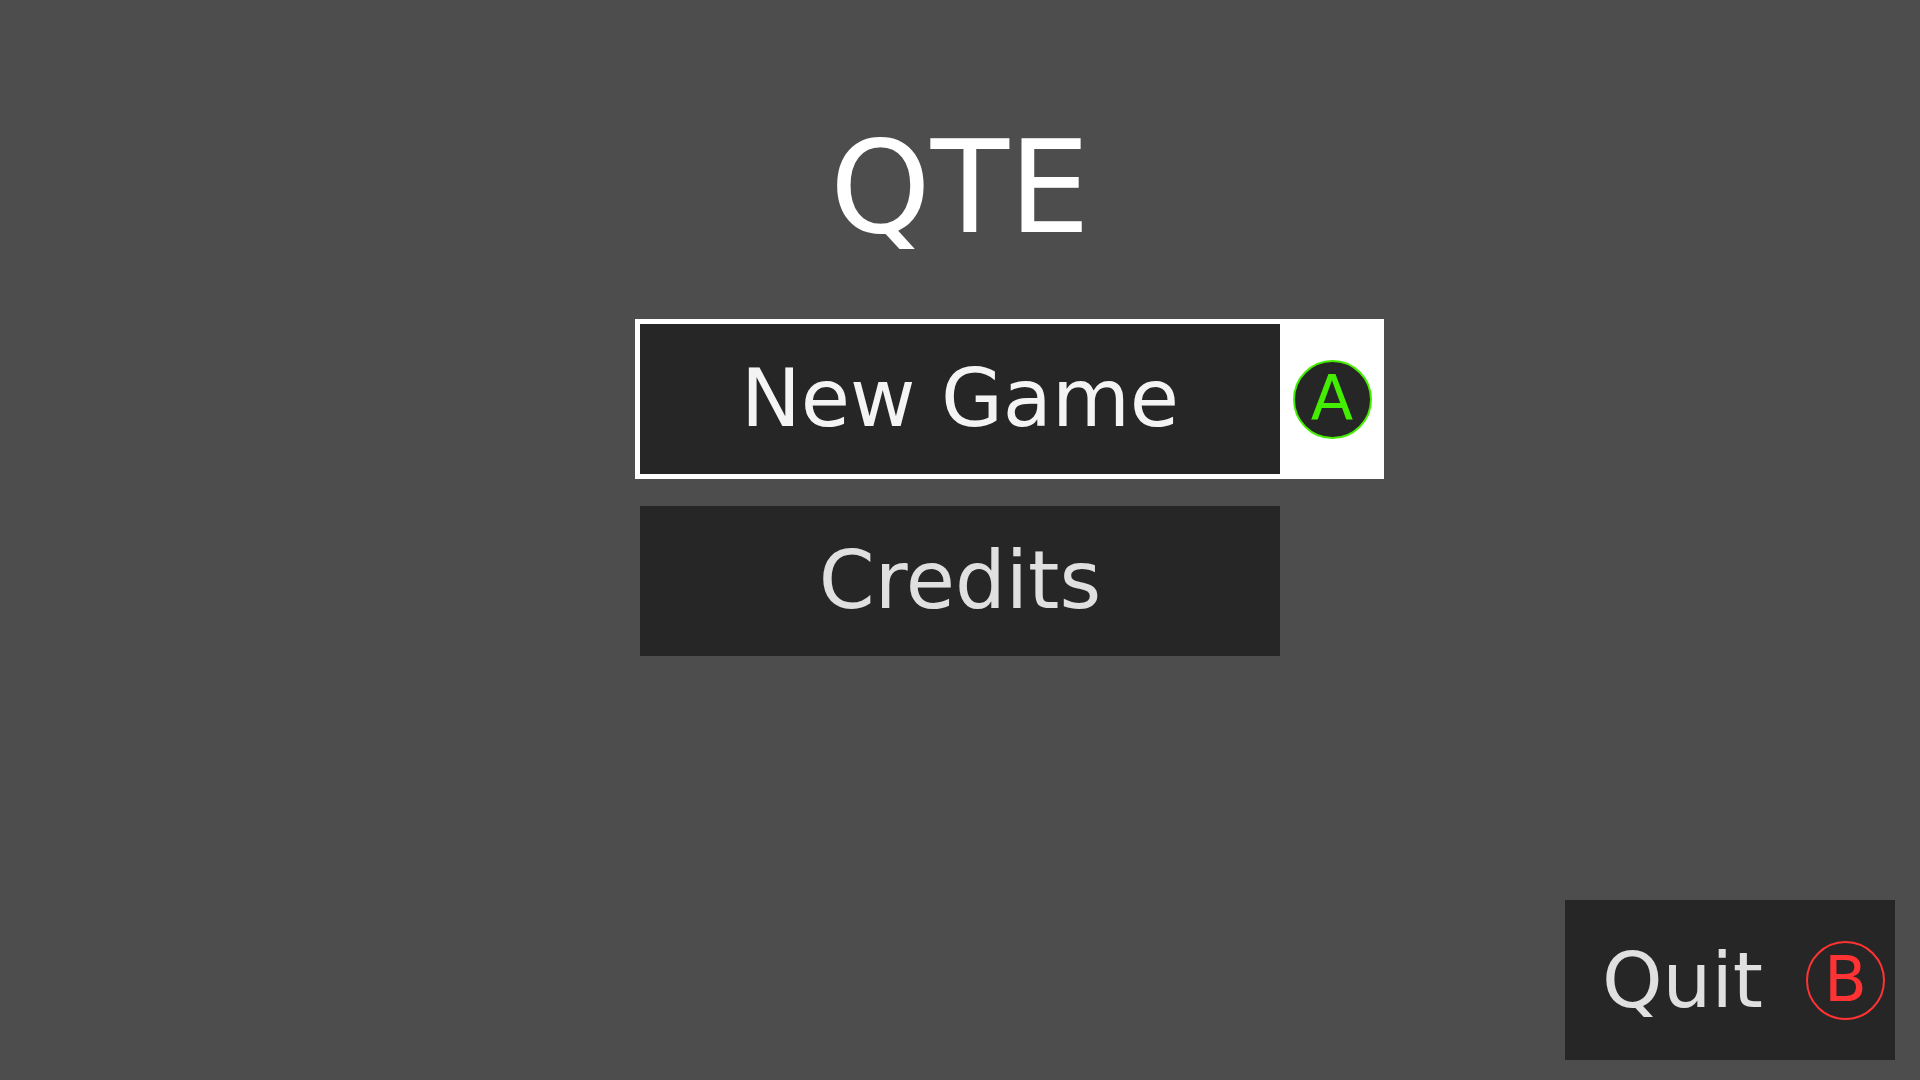 The width and height of the screenshot is (1920, 1080). What do you see at coordinates (1730, 980) in the screenshot?
I see `quit-button: Quit B` at bounding box center [1730, 980].